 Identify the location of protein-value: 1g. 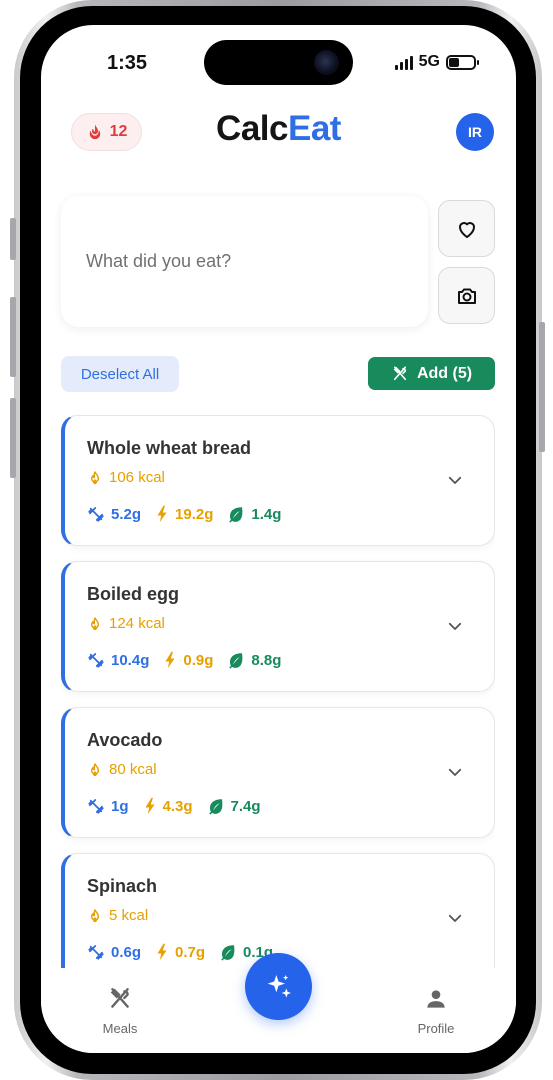
(120, 806).